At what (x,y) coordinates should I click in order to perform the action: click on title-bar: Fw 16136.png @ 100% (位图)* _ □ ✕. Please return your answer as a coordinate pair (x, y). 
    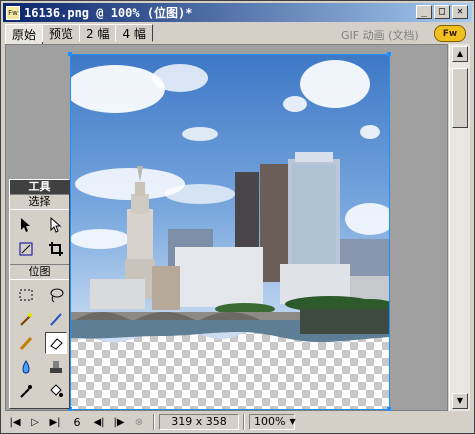
    Looking at the image, I should click on (237, 12).